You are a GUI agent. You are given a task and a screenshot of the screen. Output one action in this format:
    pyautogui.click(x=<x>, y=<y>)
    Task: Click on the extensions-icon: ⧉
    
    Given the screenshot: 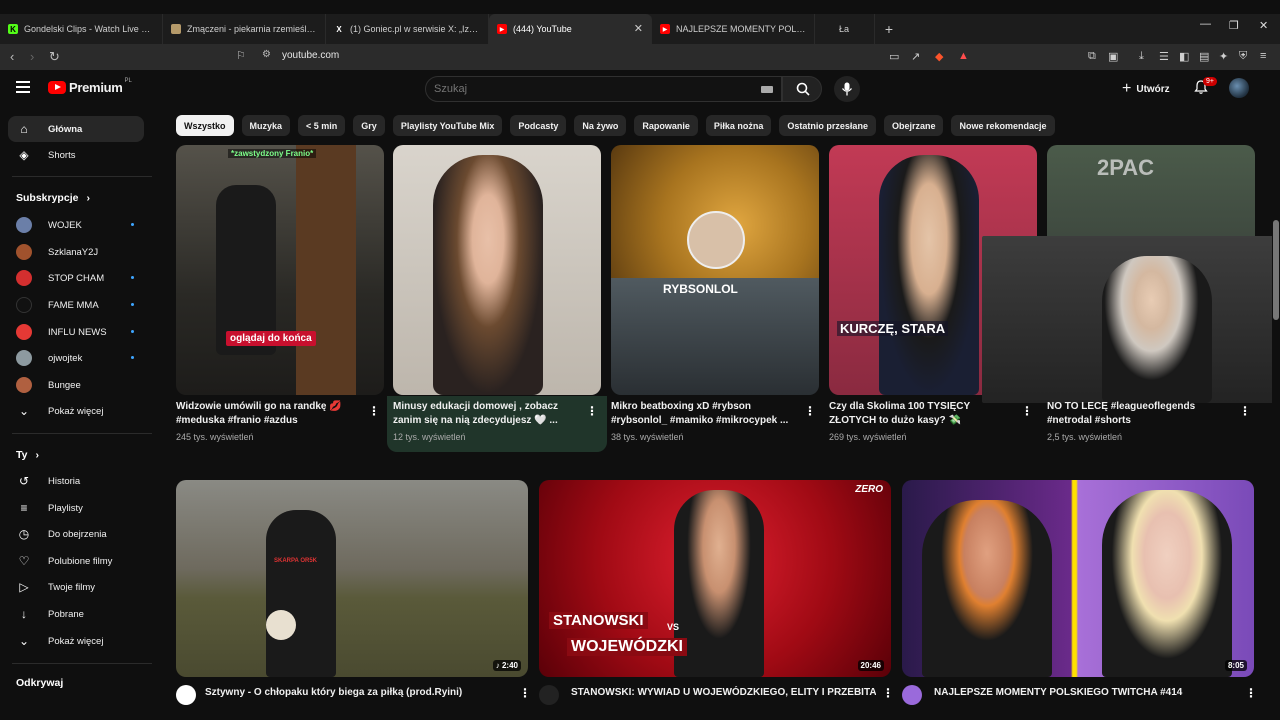 What is the action you would take?
    pyautogui.click(x=1092, y=56)
    